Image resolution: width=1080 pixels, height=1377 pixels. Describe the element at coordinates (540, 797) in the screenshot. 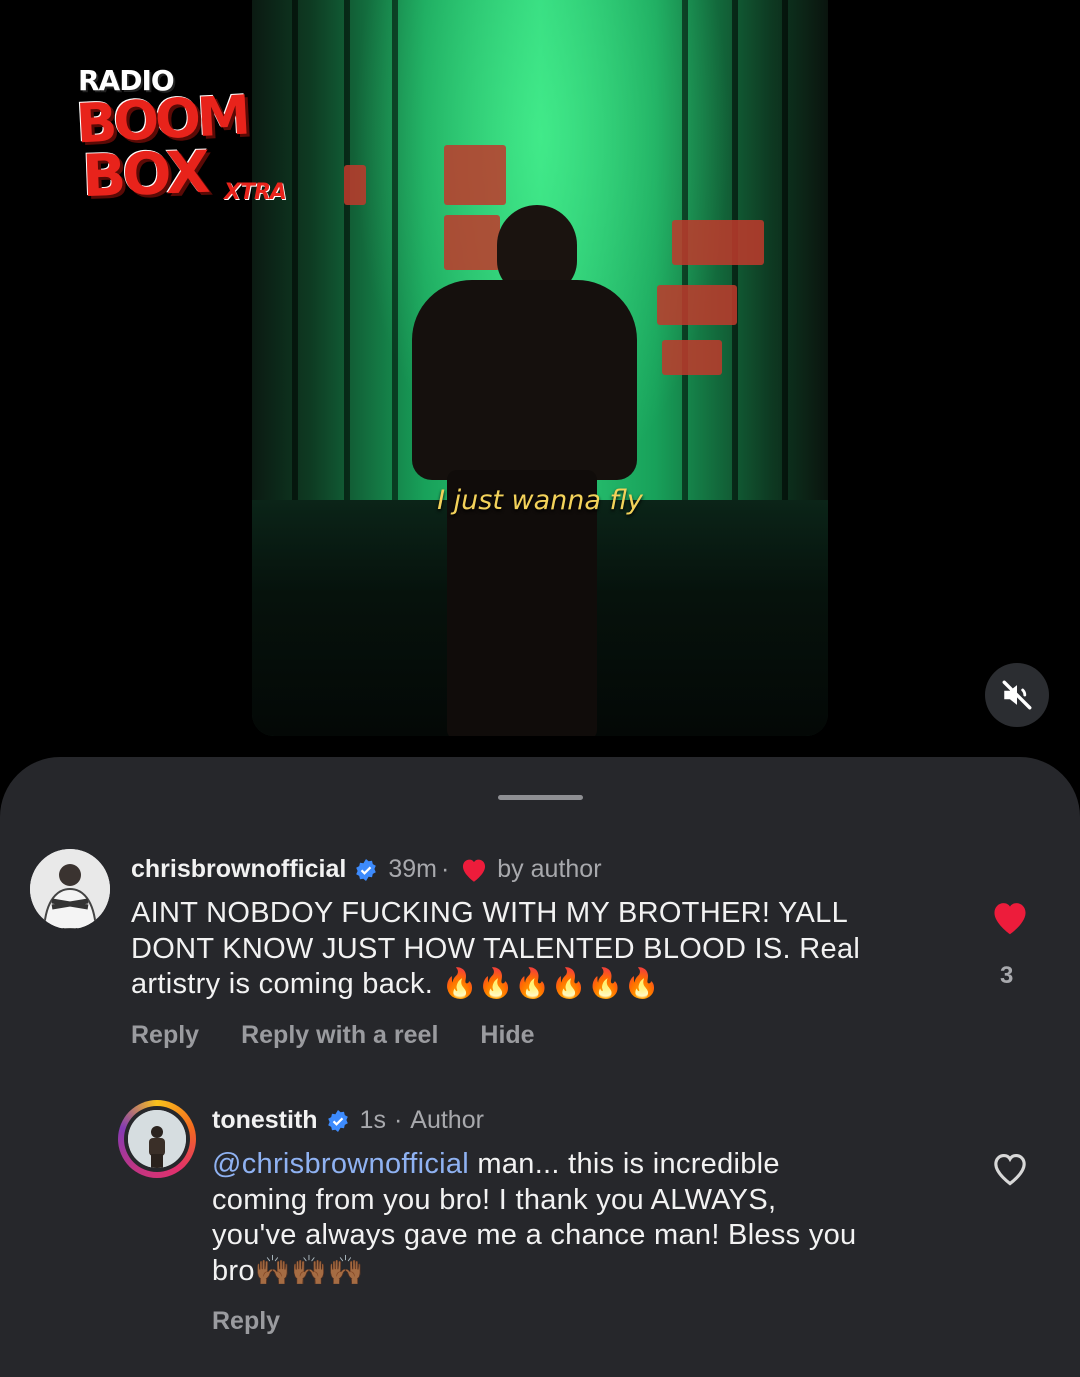

I see `sheet-drag-handle` at that location.